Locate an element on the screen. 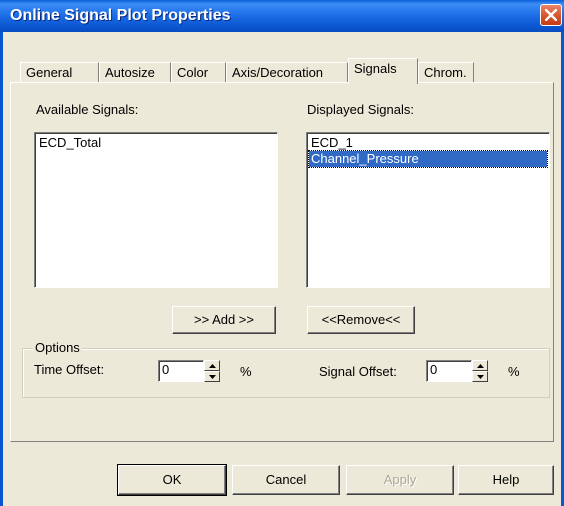 The height and width of the screenshot is (506, 564). options-group-label: Options is located at coordinates (57, 347).